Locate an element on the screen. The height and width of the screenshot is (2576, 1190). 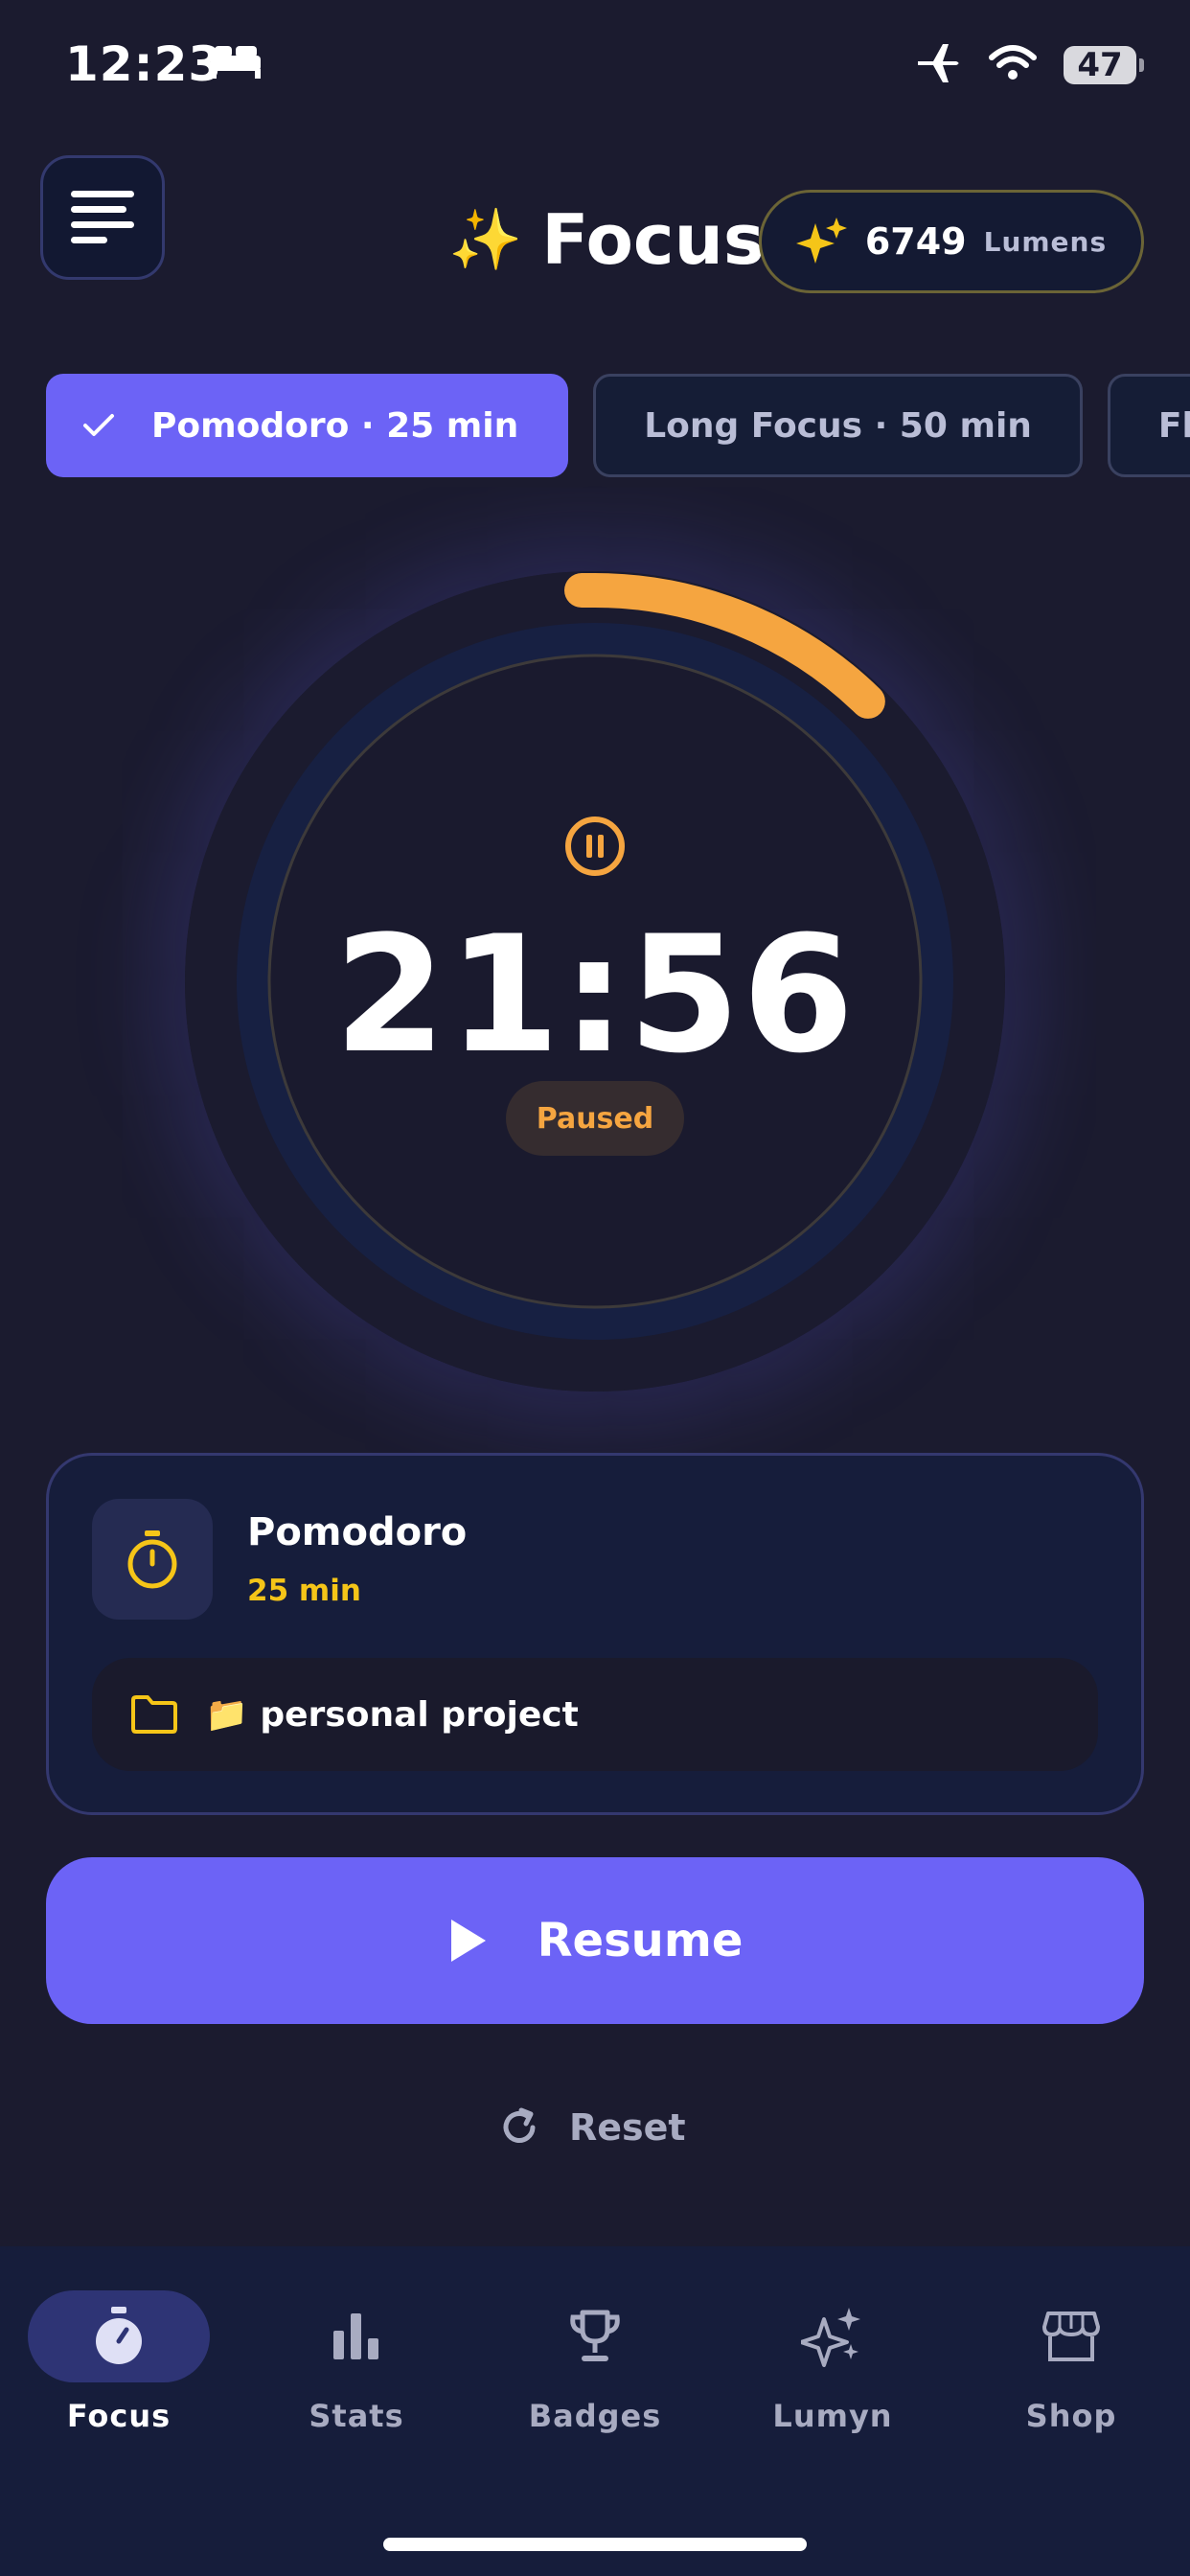
tab-lumyn: Lumyn is located at coordinates (833, 2367).